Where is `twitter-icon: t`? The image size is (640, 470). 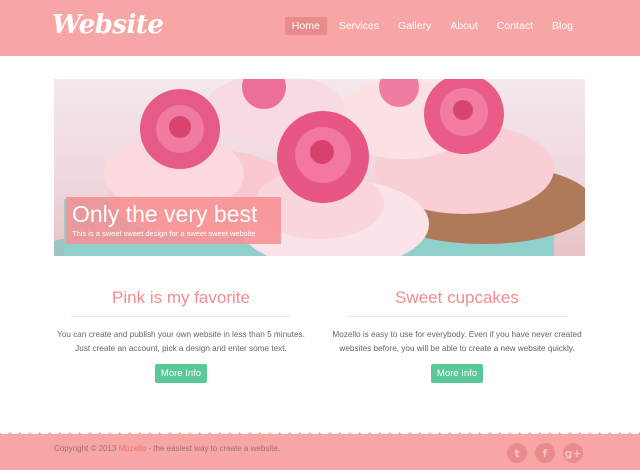 twitter-icon: t is located at coordinates (517, 453).